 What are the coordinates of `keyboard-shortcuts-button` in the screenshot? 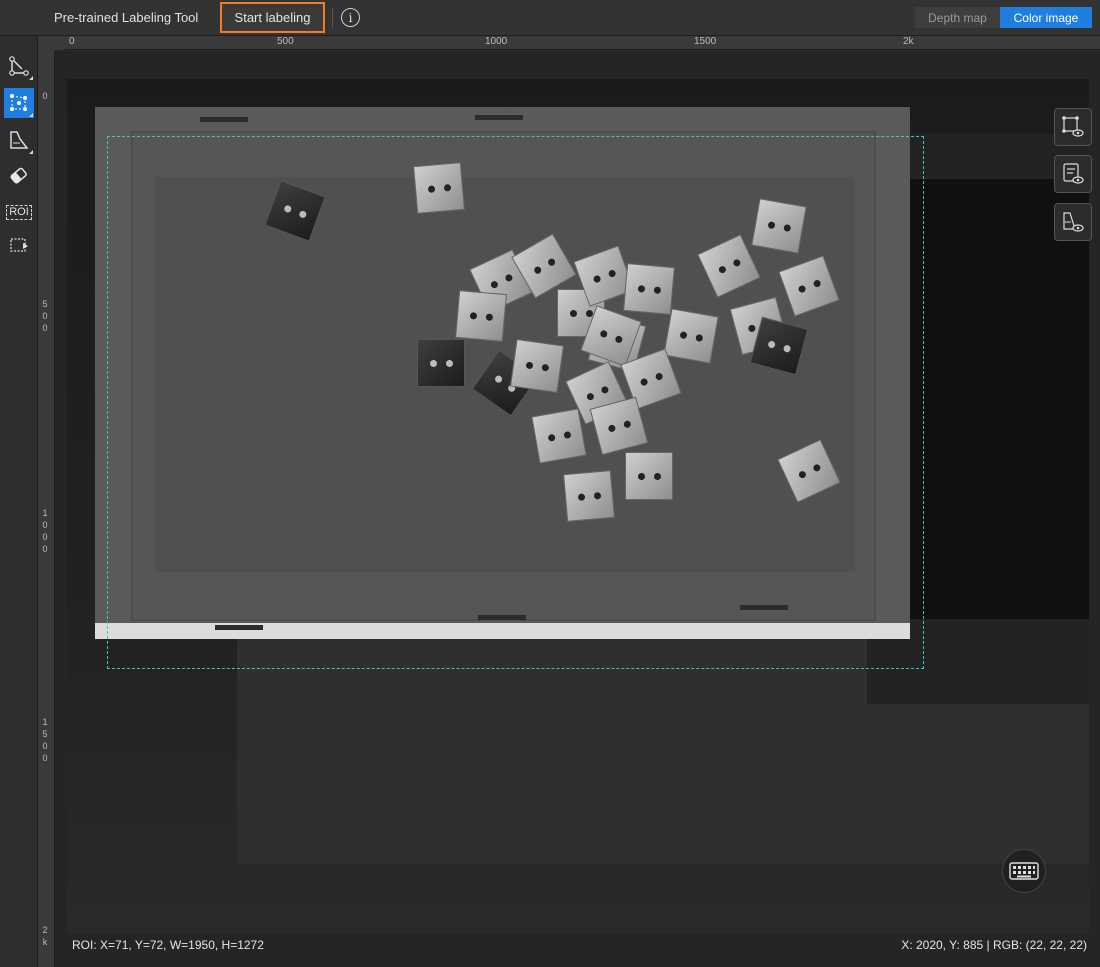 It's located at (1024, 871).